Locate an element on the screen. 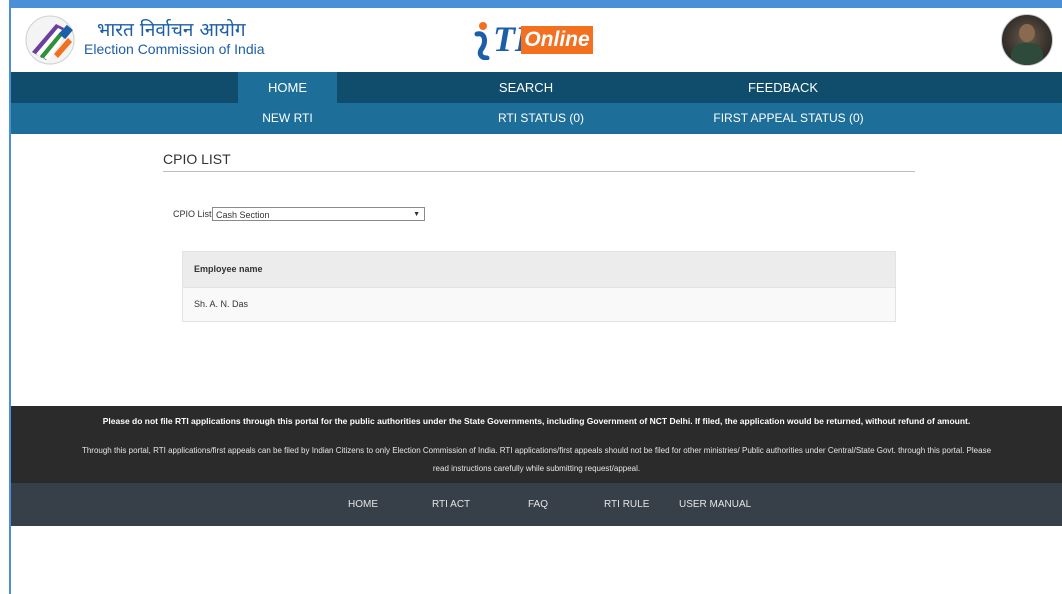 This screenshot has width=1062, height=594. dropdown-arrow-icon: ▼ is located at coordinates (416, 214).